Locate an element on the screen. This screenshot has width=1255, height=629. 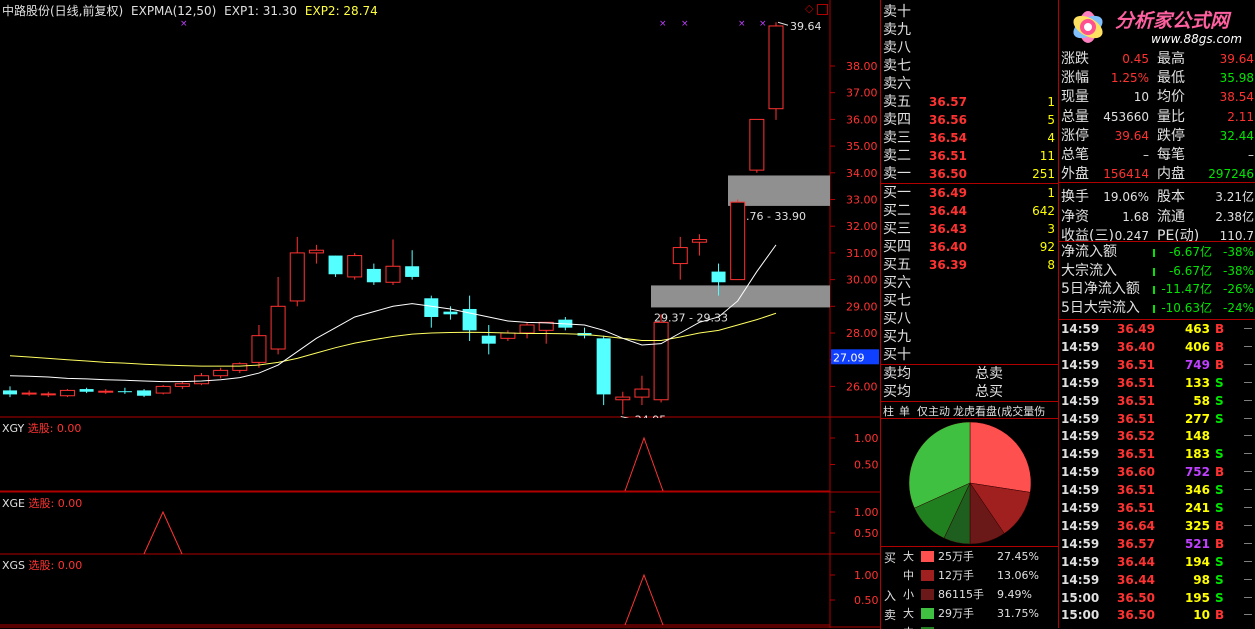
tick-volume: 241 is located at coordinates (1197, 508).